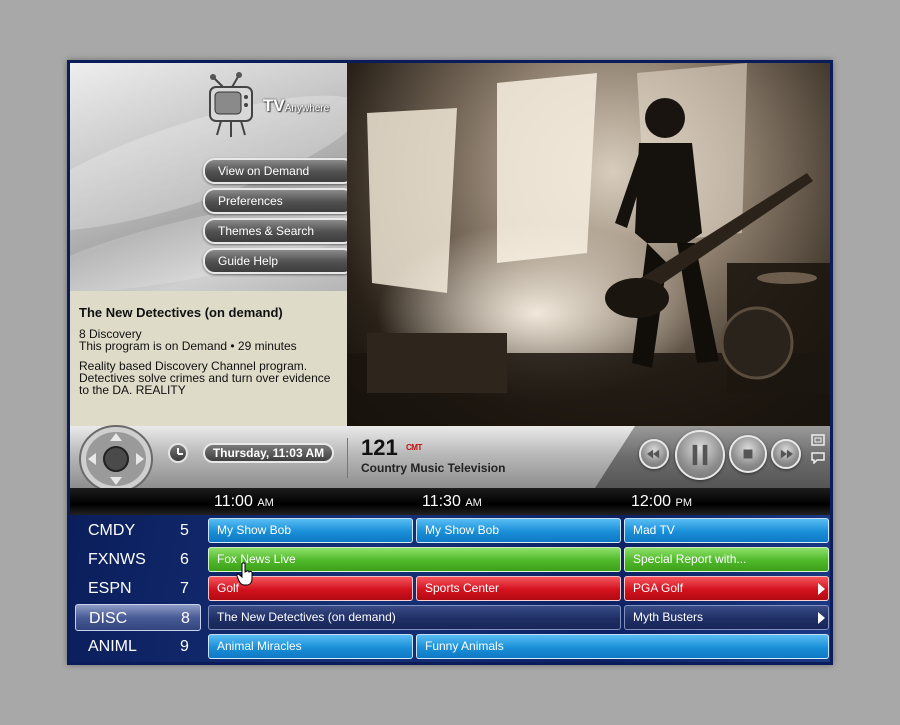  What do you see at coordinates (622, 646) in the screenshot?
I see `program-cell: Funny Animals` at bounding box center [622, 646].